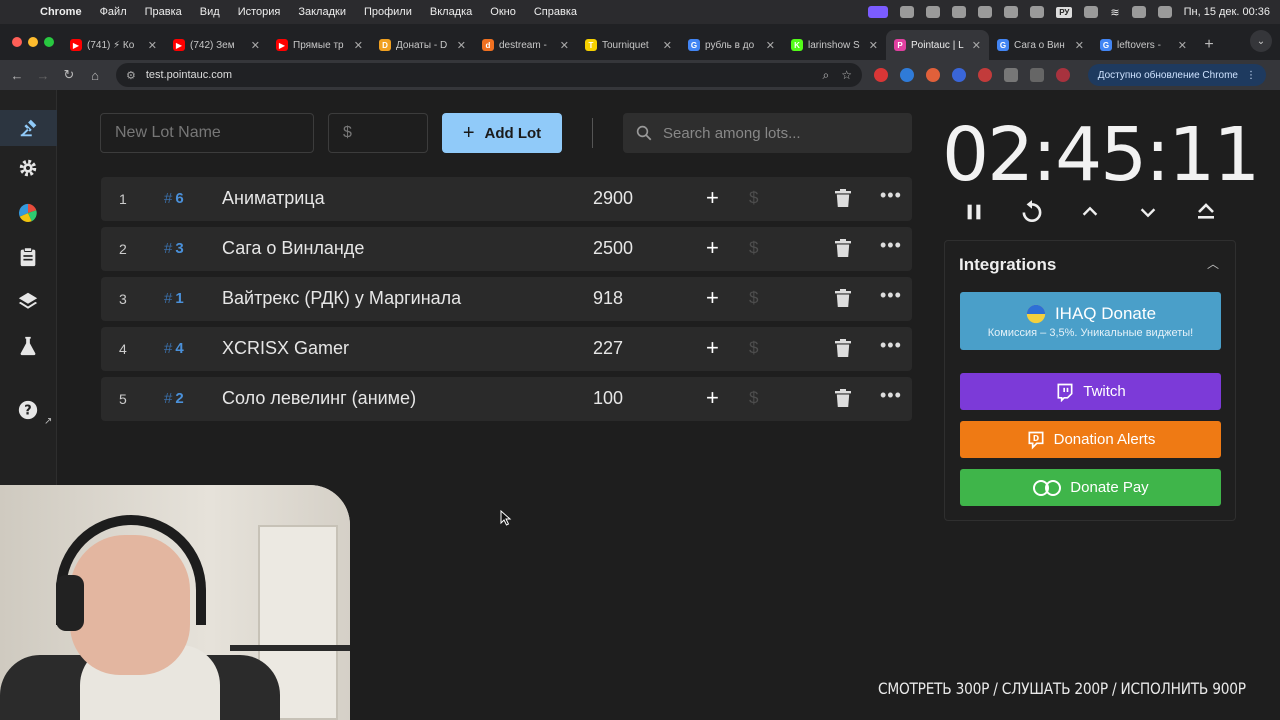  Describe the element at coordinates (1011, 12) in the screenshot. I see `moon-icon` at that location.